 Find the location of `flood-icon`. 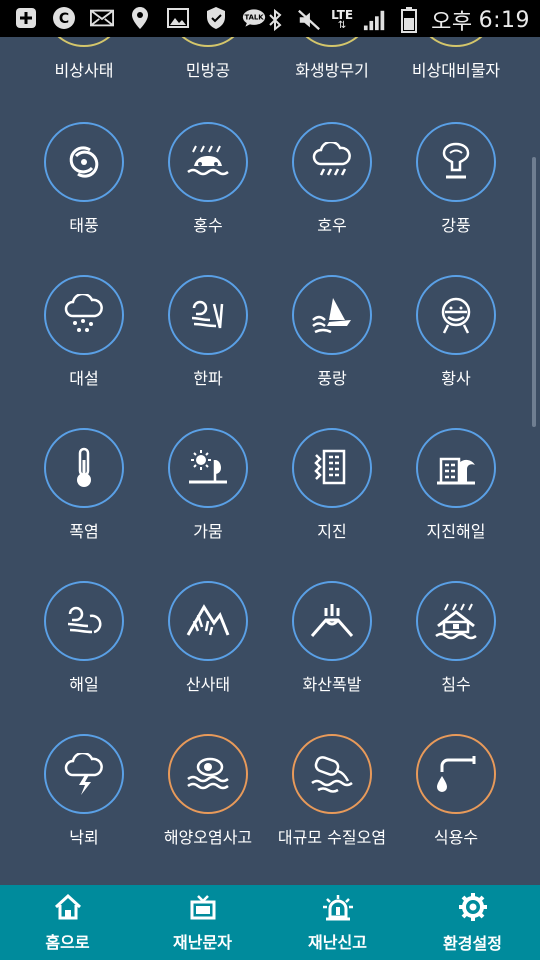

flood-icon is located at coordinates (208, 162).